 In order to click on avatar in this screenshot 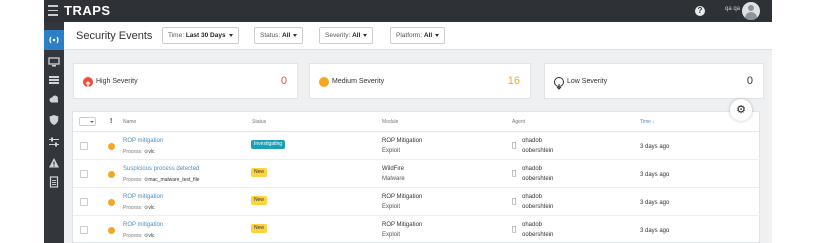, I will do `click(751, 11)`.